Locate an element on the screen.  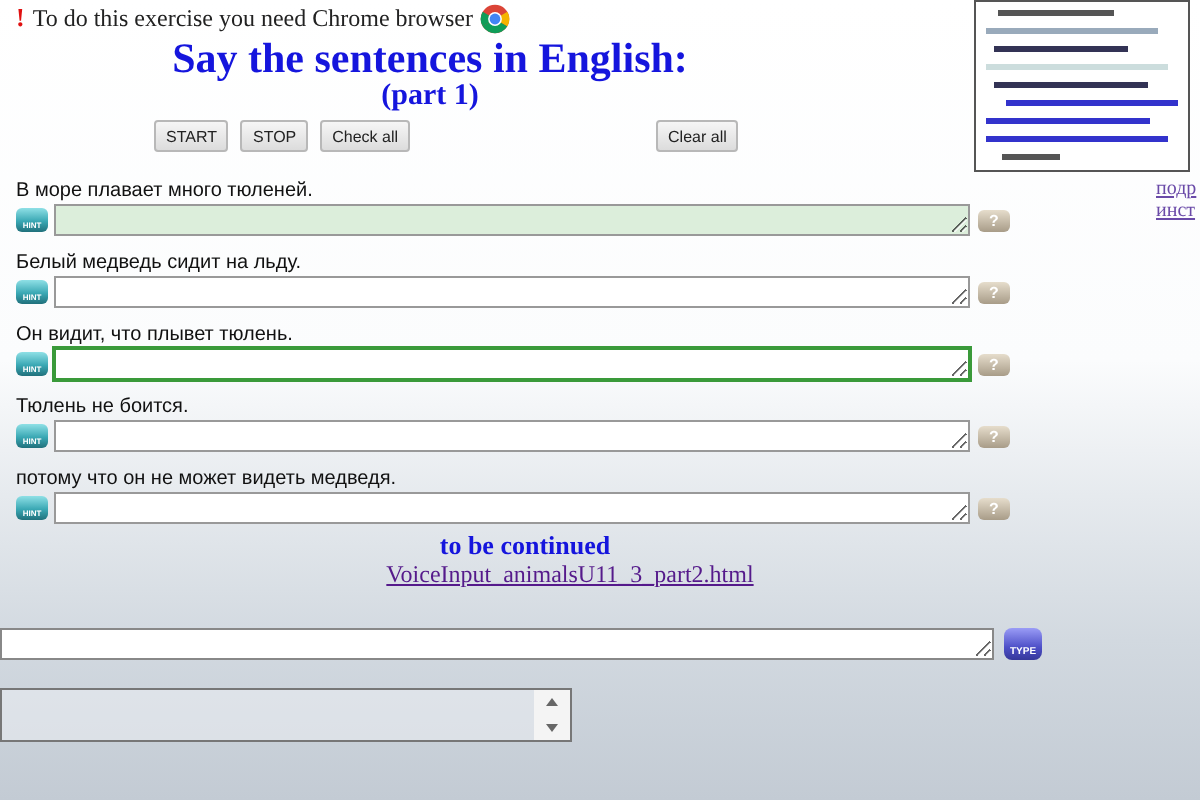
control-button: Check all is located at coordinates (365, 136).